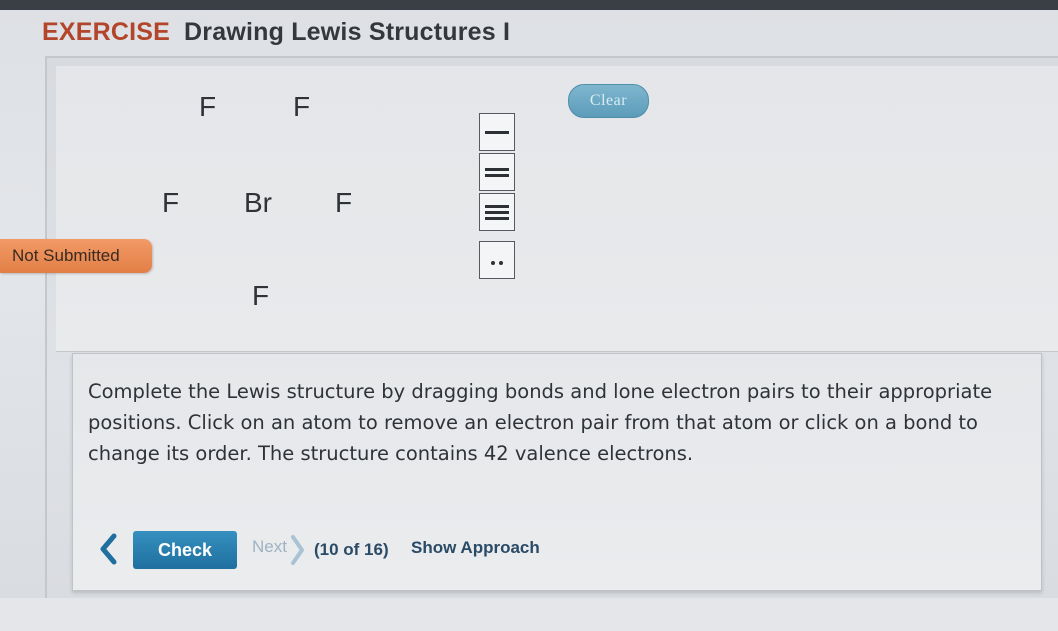  Describe the element at coordinates (608, 101) in the screenshot. I see `clear-button: Clear` at that location.